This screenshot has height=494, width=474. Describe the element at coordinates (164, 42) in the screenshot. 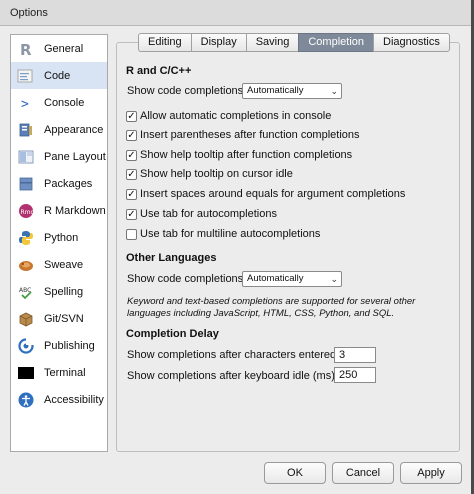

I see `tab-editing: Editing` at that location.